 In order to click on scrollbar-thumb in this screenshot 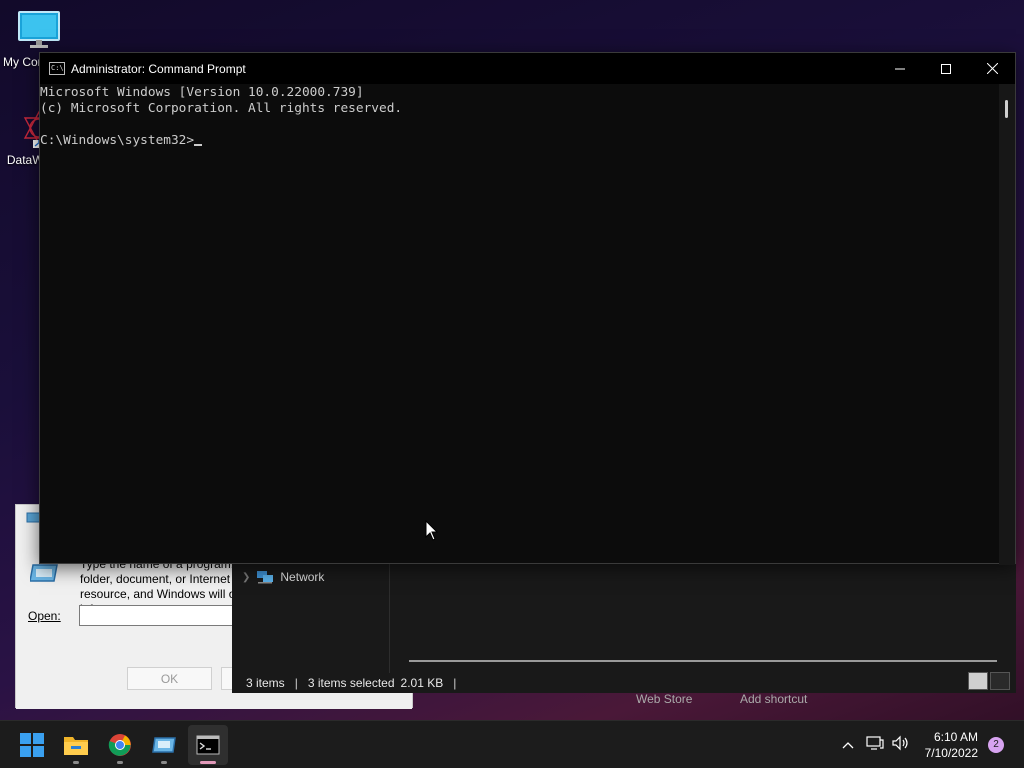, I will do `click(1006, 109)`.